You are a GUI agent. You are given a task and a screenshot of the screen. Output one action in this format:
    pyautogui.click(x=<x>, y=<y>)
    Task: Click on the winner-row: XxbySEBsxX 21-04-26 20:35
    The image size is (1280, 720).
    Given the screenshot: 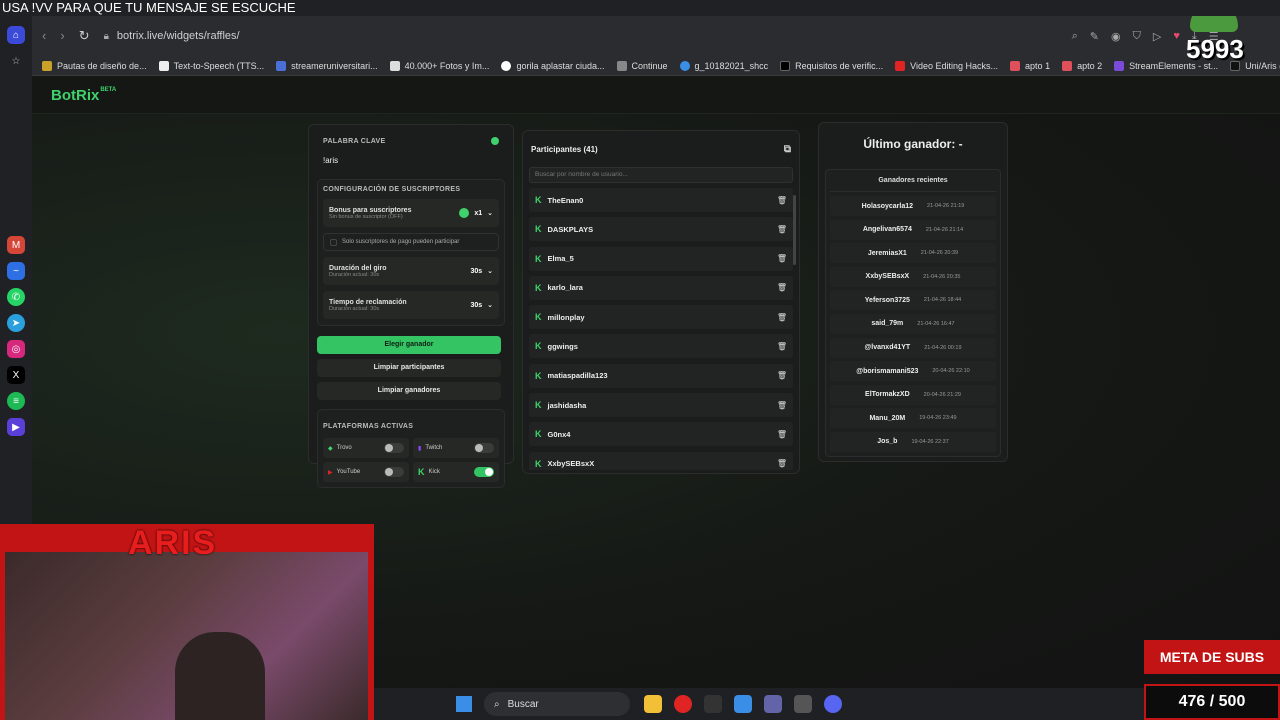 What is the action you would take?
    pyautogui.click(x=913, y=276)
    